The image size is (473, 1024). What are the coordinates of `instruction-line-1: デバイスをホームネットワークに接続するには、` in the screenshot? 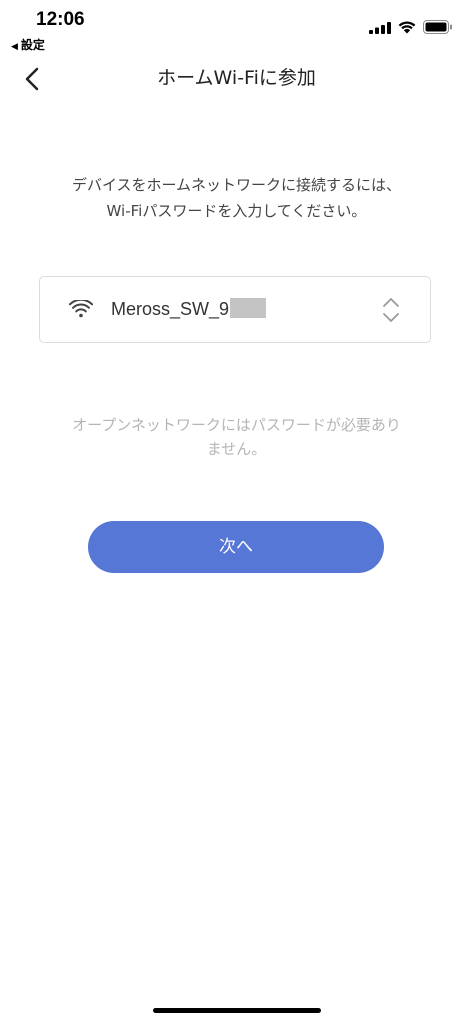 It's located at (236, 185).